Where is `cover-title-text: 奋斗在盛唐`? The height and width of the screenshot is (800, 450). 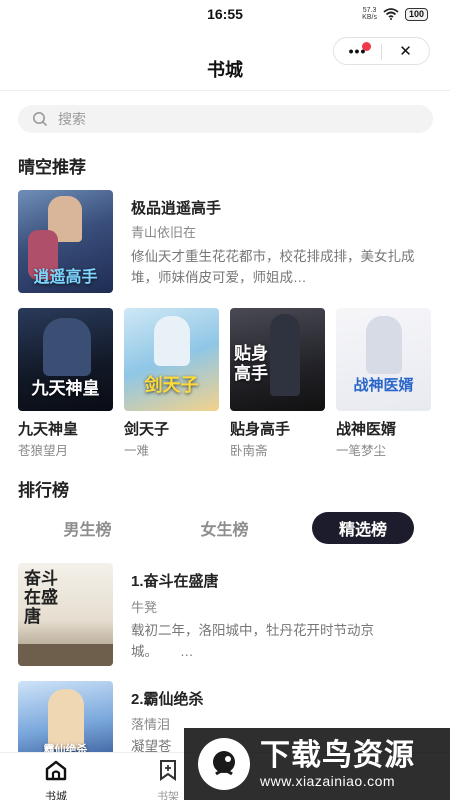 cover-title-text: 奋斗在盛唐 is located at coordinates (41, 597).